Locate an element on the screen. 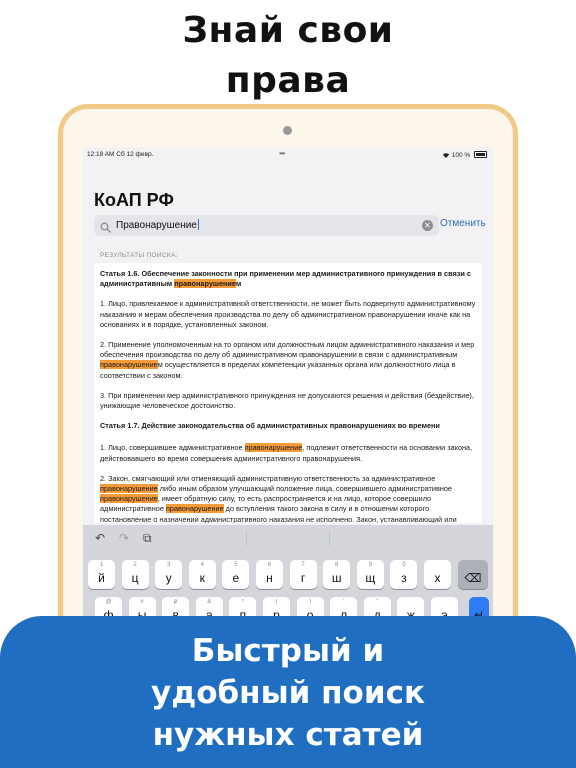 This screenshot has width=576, height=768. multitasking-dots-icon: ••• is located at coordinates (282, 153).